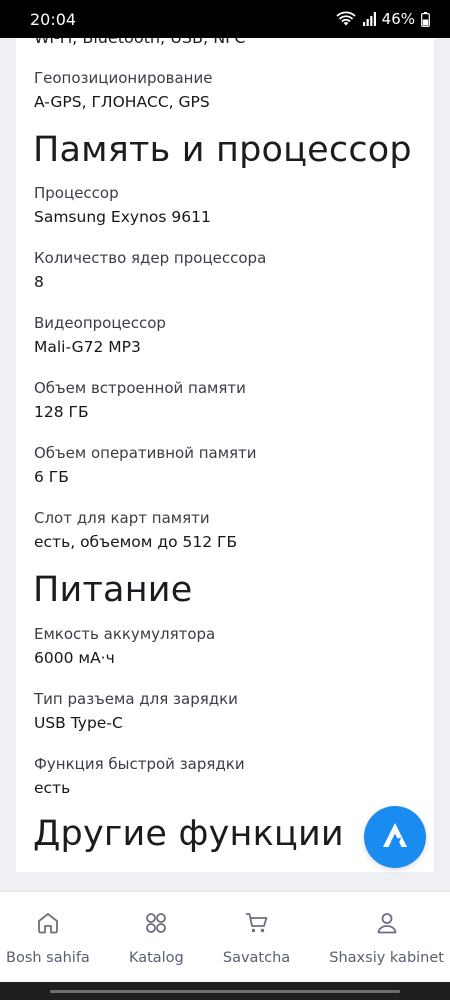 The width and height of the screenshot is (450, 1000). Describe the element at coordinates (136, 542) in the screenshot. I see `spec-value: есть, объемом до 512 ГБ` at that location.